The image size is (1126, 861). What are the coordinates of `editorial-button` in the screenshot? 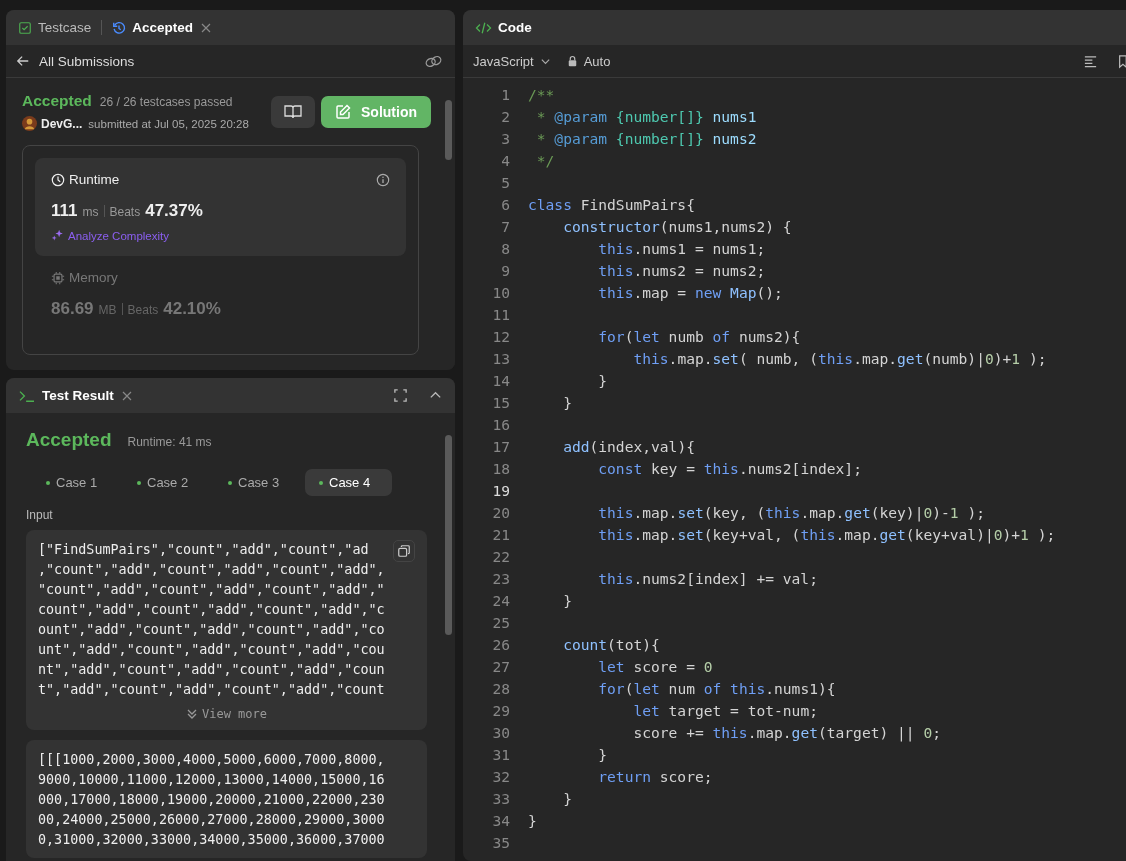 It's located at (293, 111).